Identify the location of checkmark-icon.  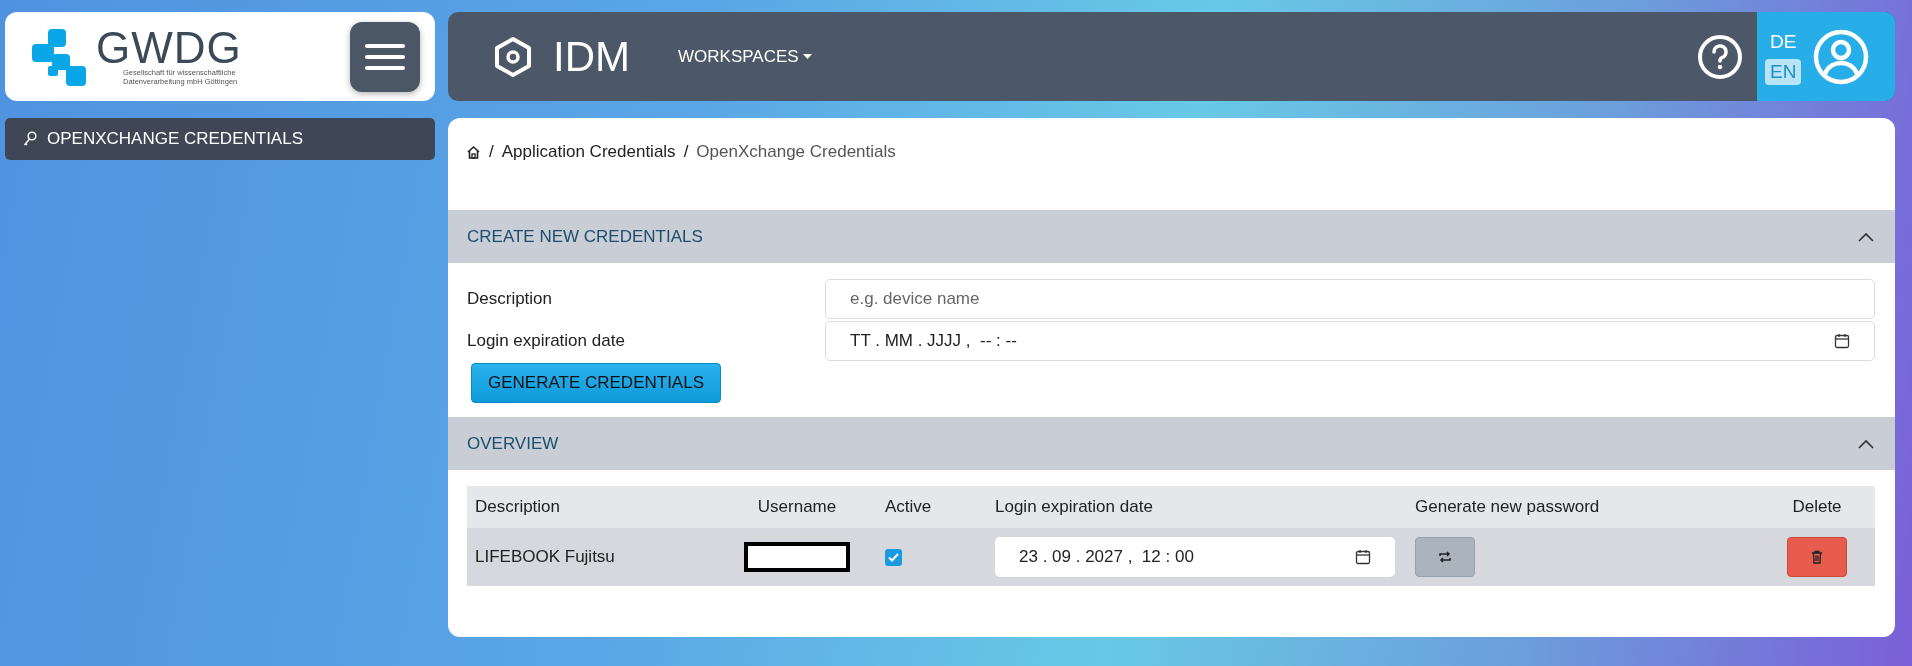
(893, 557).